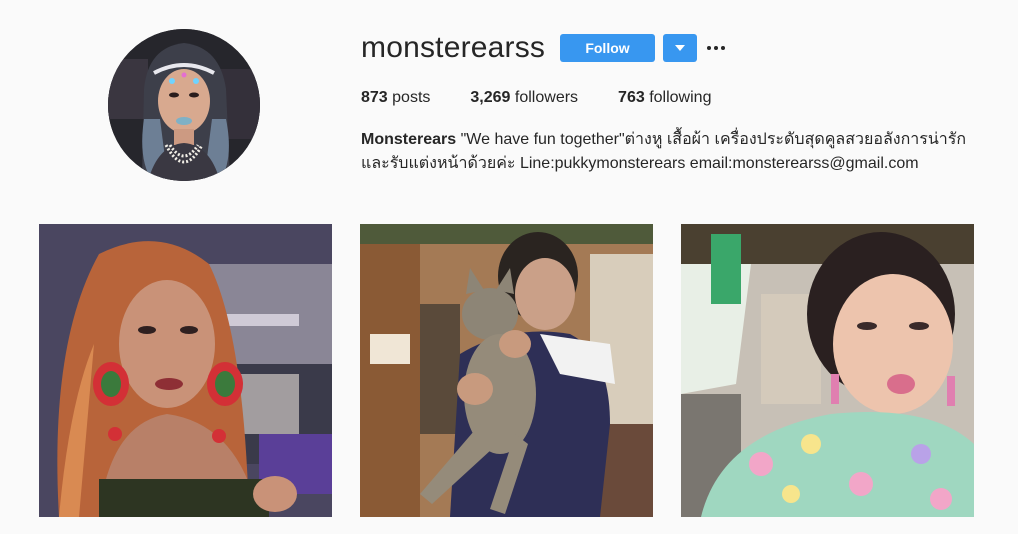 The height and width of the screenshot is (534, 1018). What do you see at coordinates (680, 97) in the screenshot?
I see `following-label: following` at bounding box center [680, 97].